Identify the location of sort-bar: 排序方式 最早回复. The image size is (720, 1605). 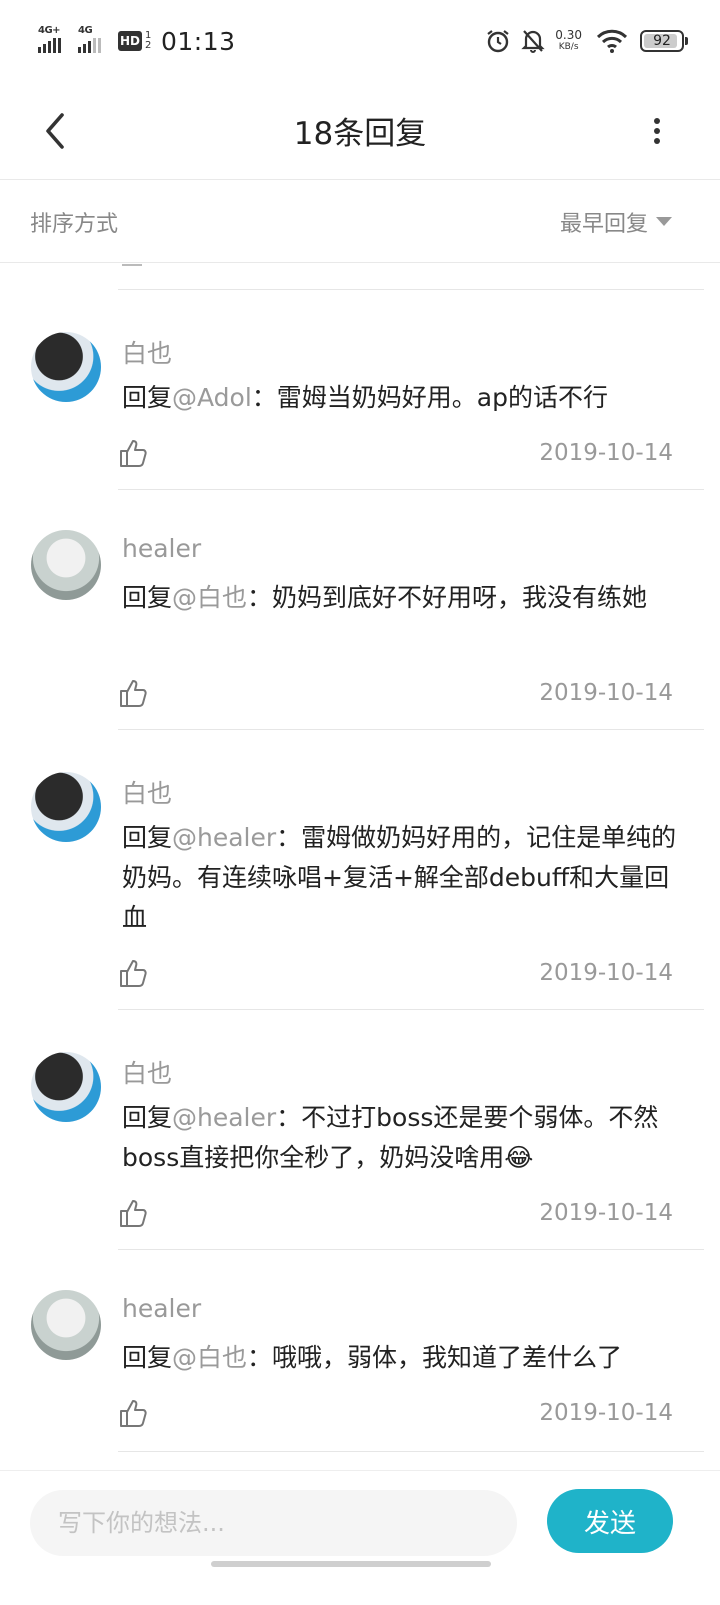
(360, 222).